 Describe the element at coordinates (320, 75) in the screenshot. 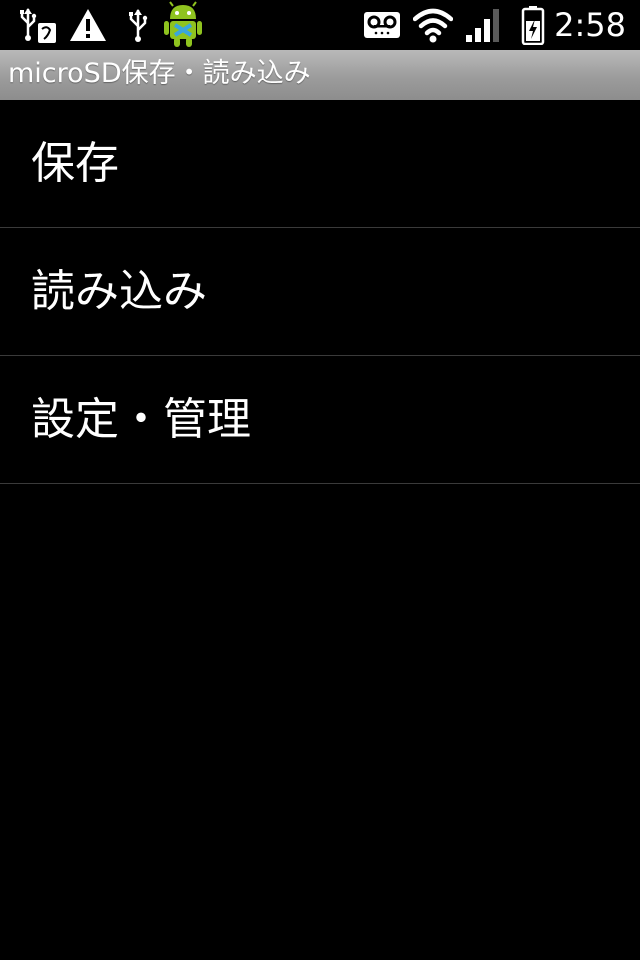

I see `title-bar: microSD保存・読み込み` at that location.